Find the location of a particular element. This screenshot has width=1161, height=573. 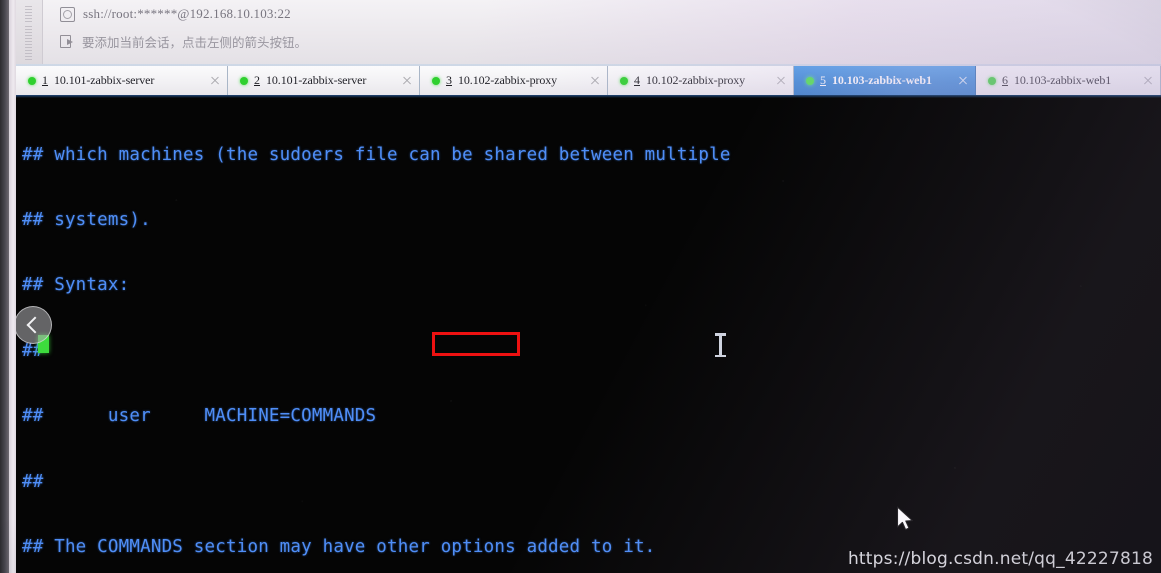

watermark-text: https://blog.csdn.net/qq_42227818 is located at coordinates (1000, 559).